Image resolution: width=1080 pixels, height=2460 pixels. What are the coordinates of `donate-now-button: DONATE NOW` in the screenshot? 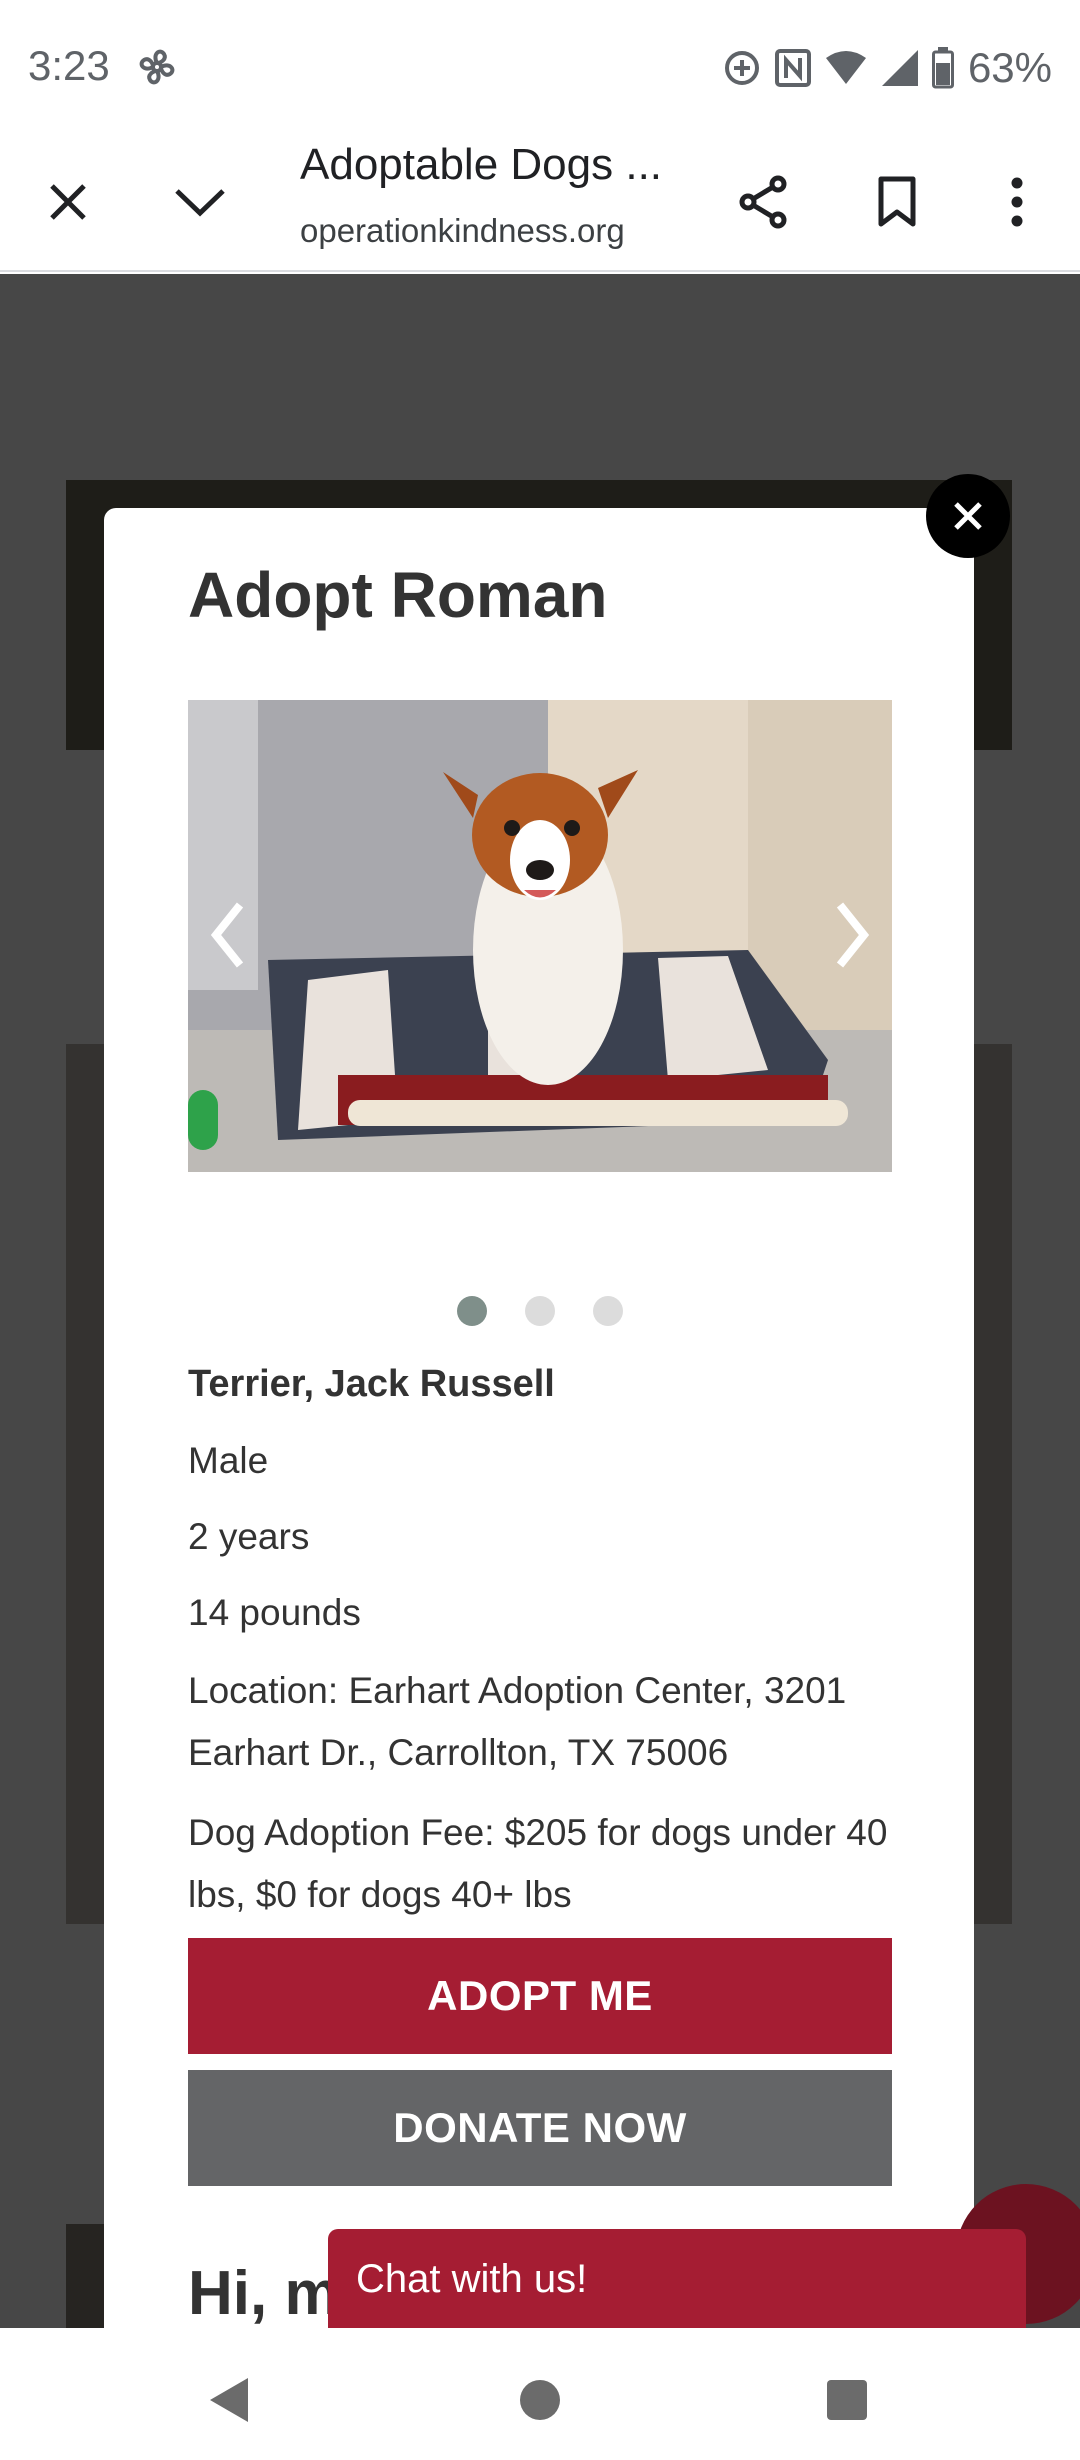 It's located at (540, 2128).